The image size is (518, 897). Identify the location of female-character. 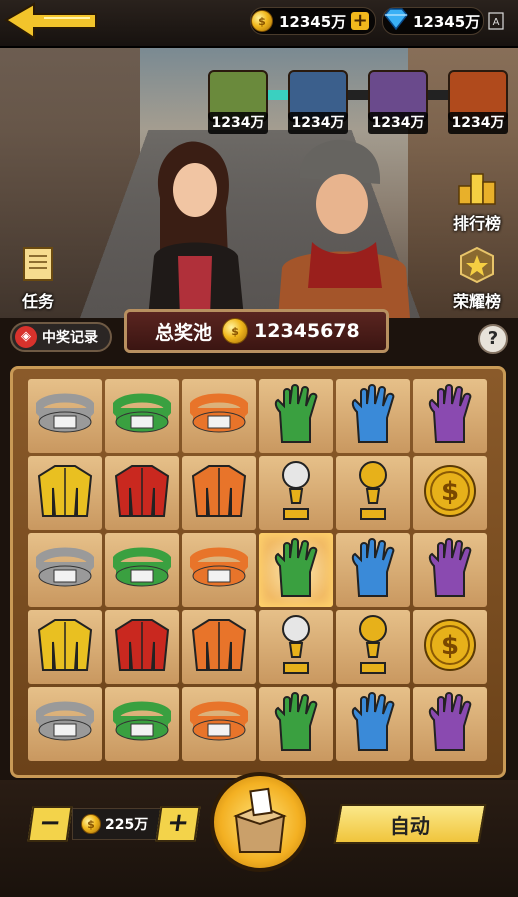
(195, 228).